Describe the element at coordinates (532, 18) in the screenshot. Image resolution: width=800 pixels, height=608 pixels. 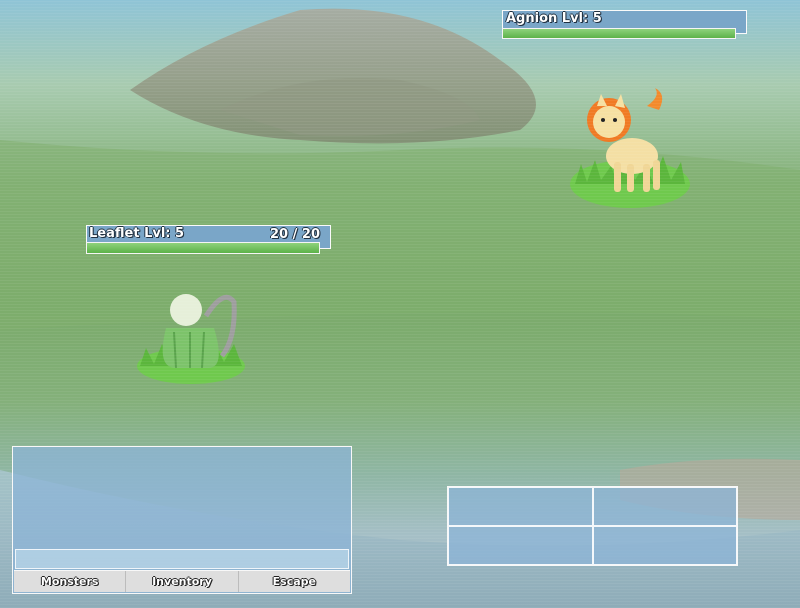
I see `enemy-name-text: Agnion` at that location.